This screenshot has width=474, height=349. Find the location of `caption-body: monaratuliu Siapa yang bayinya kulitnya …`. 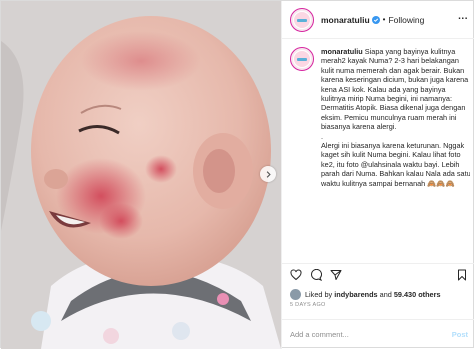

caption-body: monaratuliu Siapa yang bayinya kulitnya … is located at coordinates (395, 117).